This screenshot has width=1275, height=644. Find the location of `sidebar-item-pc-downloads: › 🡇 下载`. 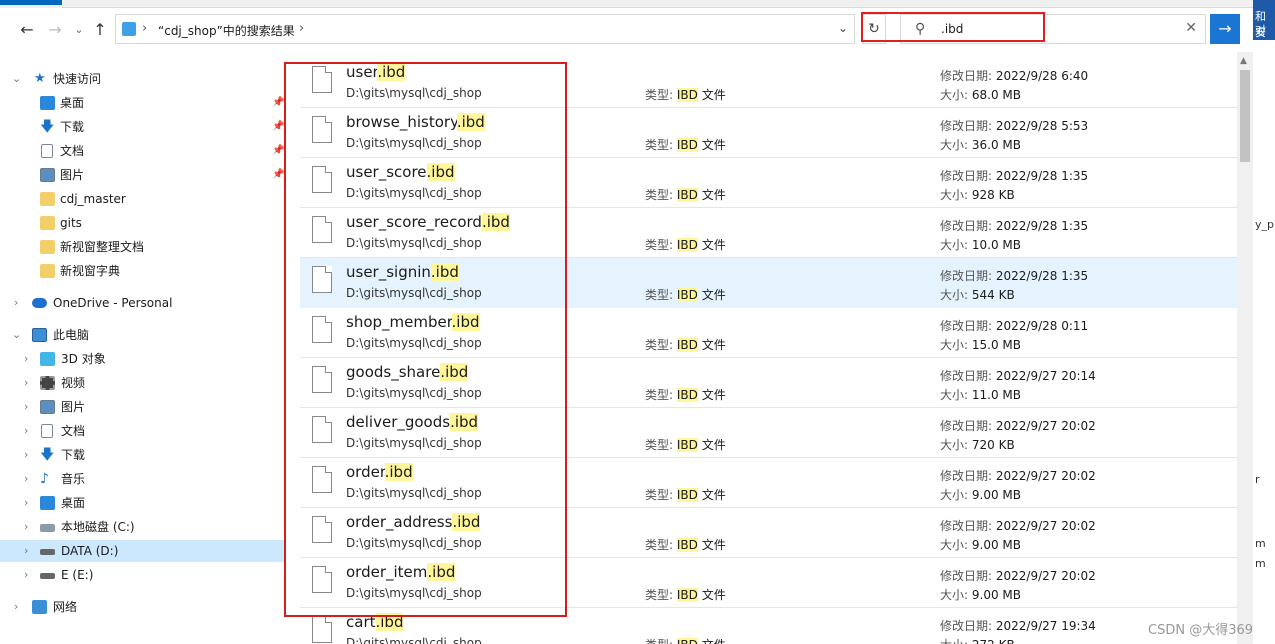

sidebar-item-pc-downloads: › 🡇 下载 is located at coordinates (142, 455).